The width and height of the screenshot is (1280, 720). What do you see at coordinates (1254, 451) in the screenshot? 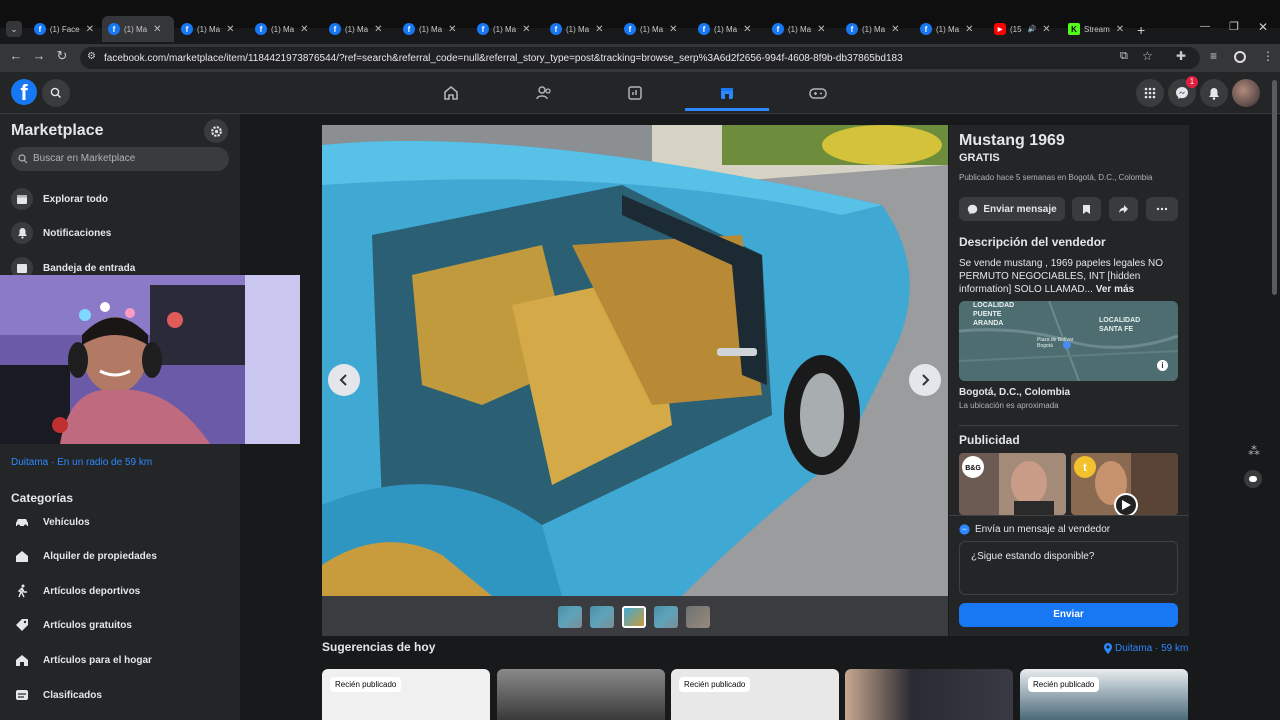
I see `floating-widget-icon: ⁂` at bounding box center [1254, 451].